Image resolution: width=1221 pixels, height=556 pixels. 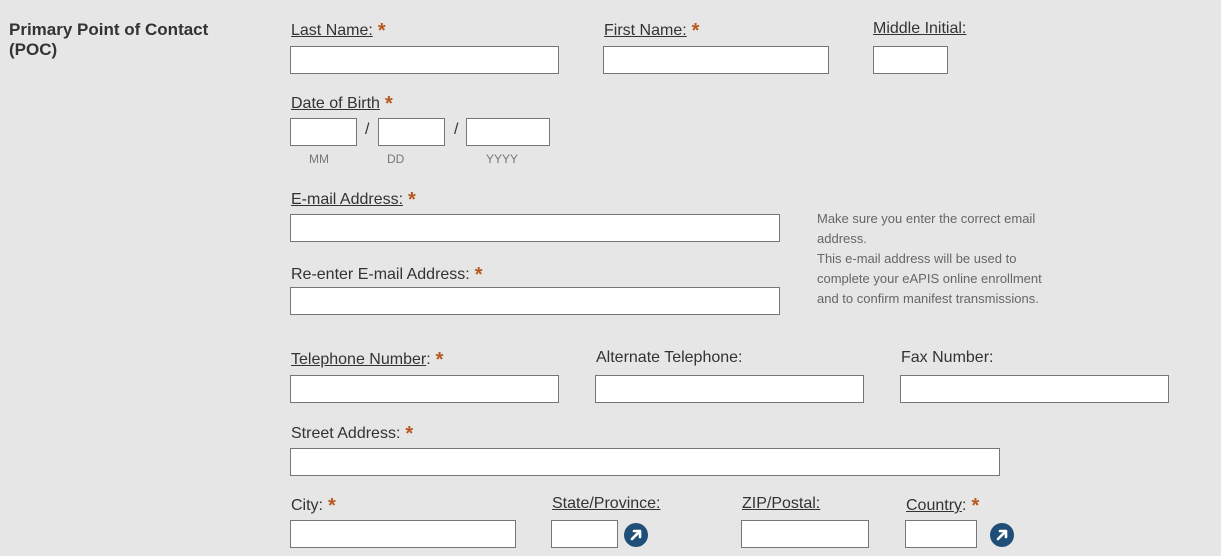 What do you see at coordinates (396, 159) in the screenshot?
I see `dob-day-hint: DD` at bounding box center [396, 159].